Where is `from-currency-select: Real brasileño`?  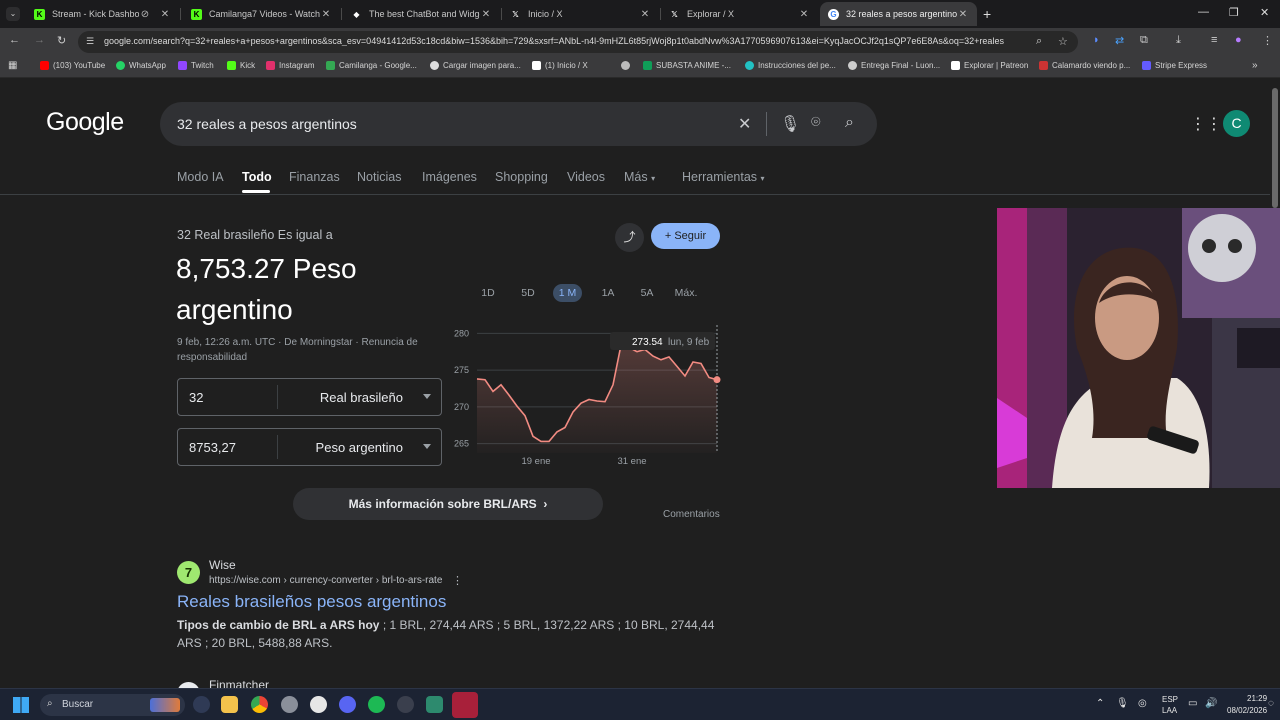 from-currency-select: Real brasileño is located at coordinates (361, 397).